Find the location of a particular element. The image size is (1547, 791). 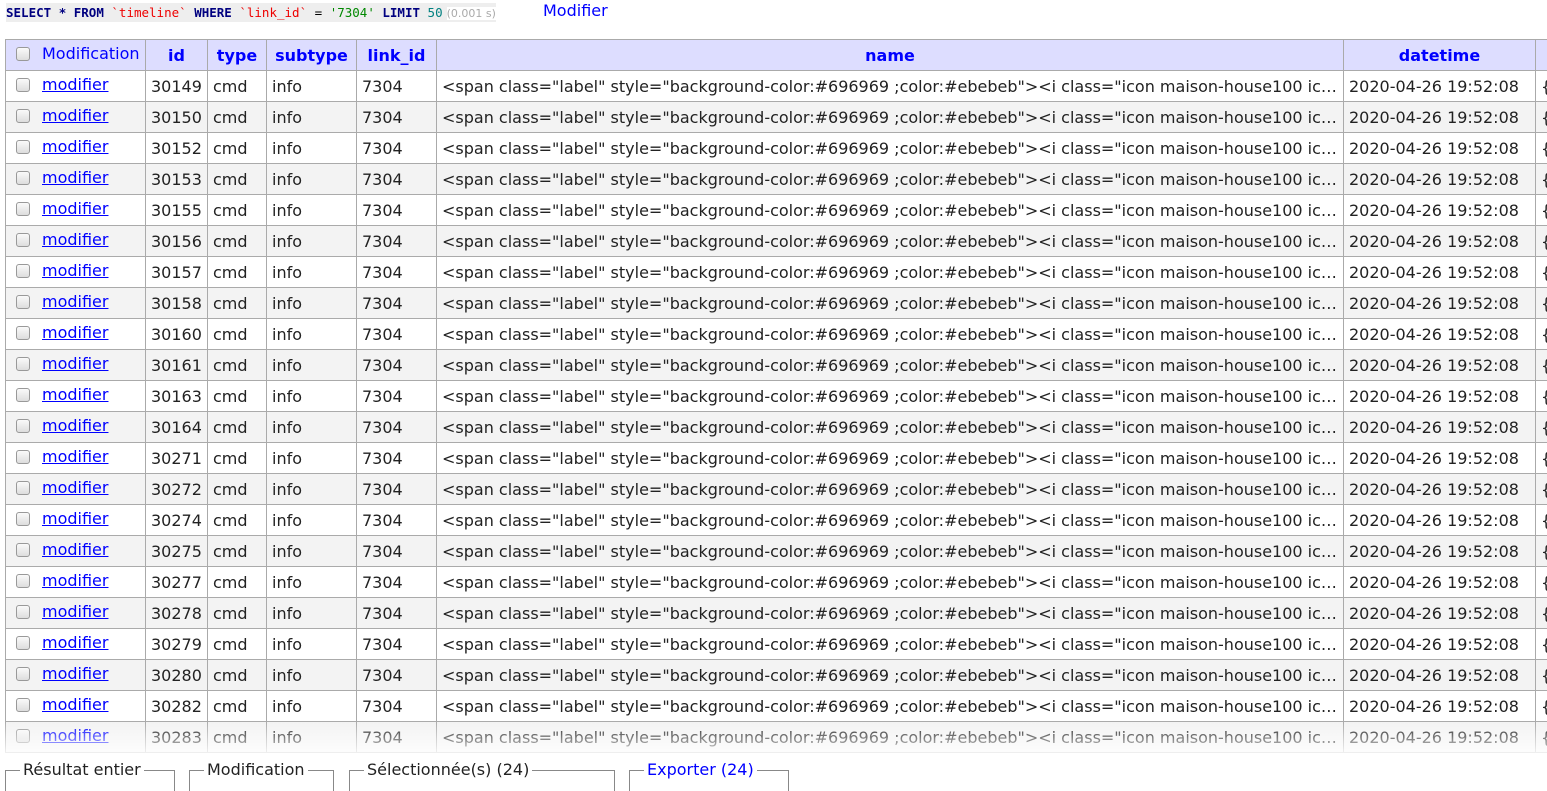

header-datetime: datetime is located at coordinates (1440, 55).